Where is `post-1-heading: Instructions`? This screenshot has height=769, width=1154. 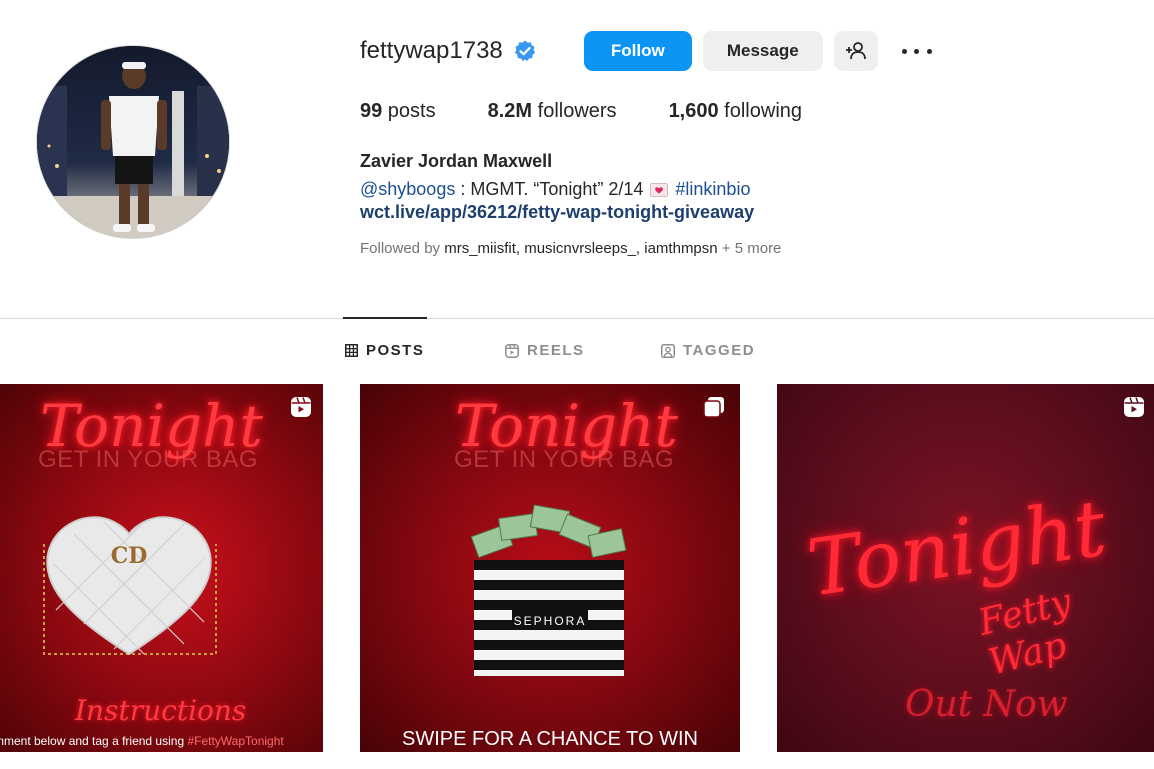
post-1-heading: Instructions is located at coordinates (161, 710).